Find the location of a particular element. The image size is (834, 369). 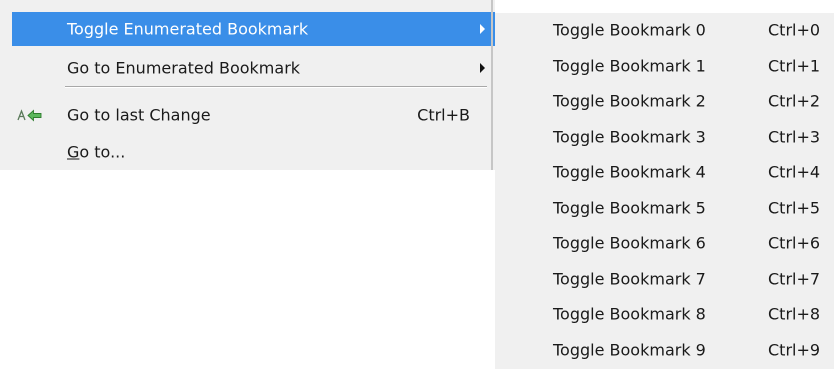

submenu-item-label: Toggle Bookmark 0 is located at coordinates (629, 30).